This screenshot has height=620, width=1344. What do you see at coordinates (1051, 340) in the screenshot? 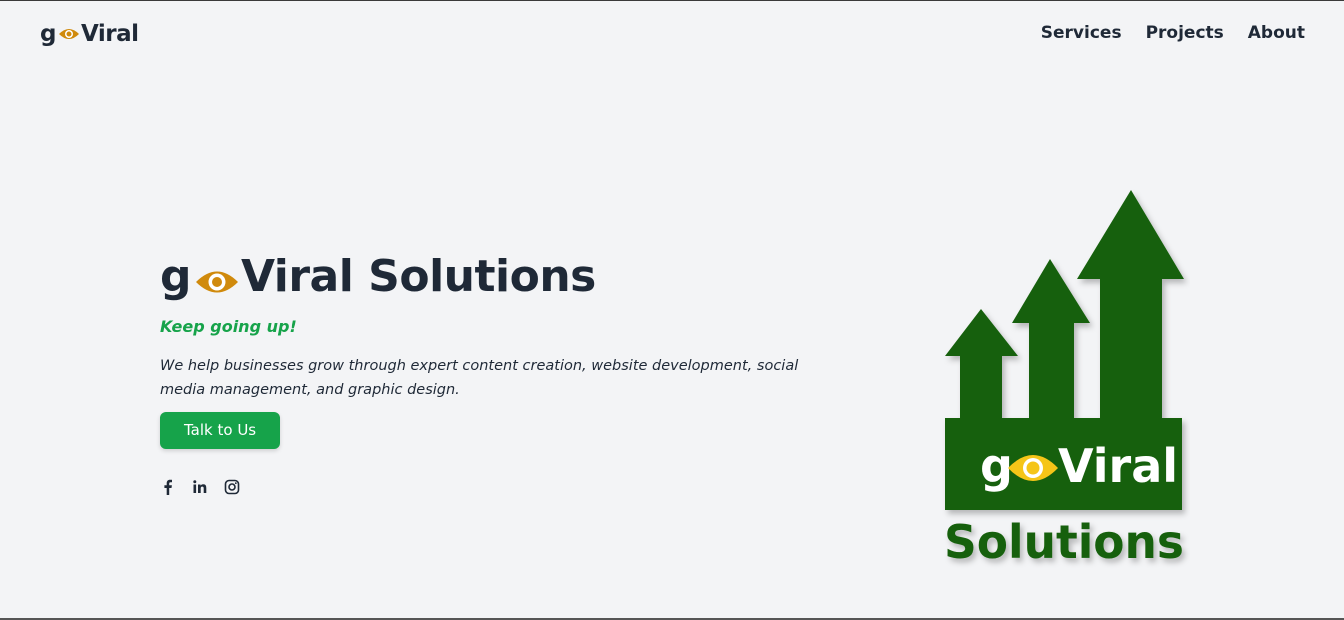
I see `arrow-medium` at bounding box center [1051, 340].